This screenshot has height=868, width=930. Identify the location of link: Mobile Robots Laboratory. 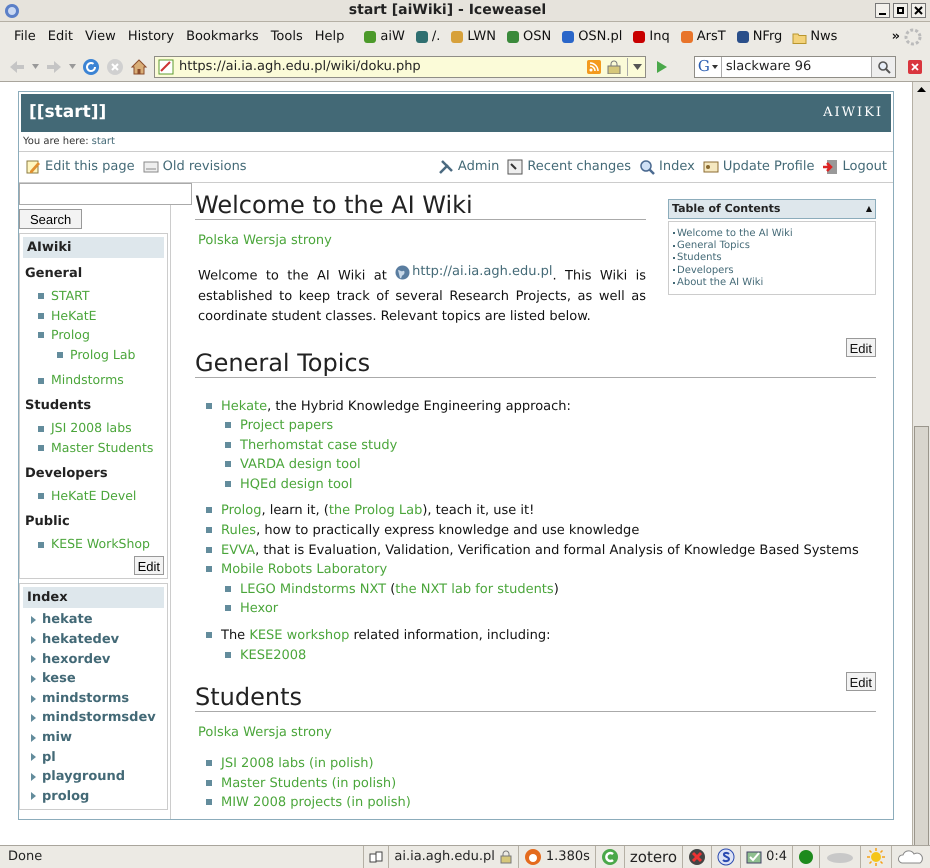
(304, 570).